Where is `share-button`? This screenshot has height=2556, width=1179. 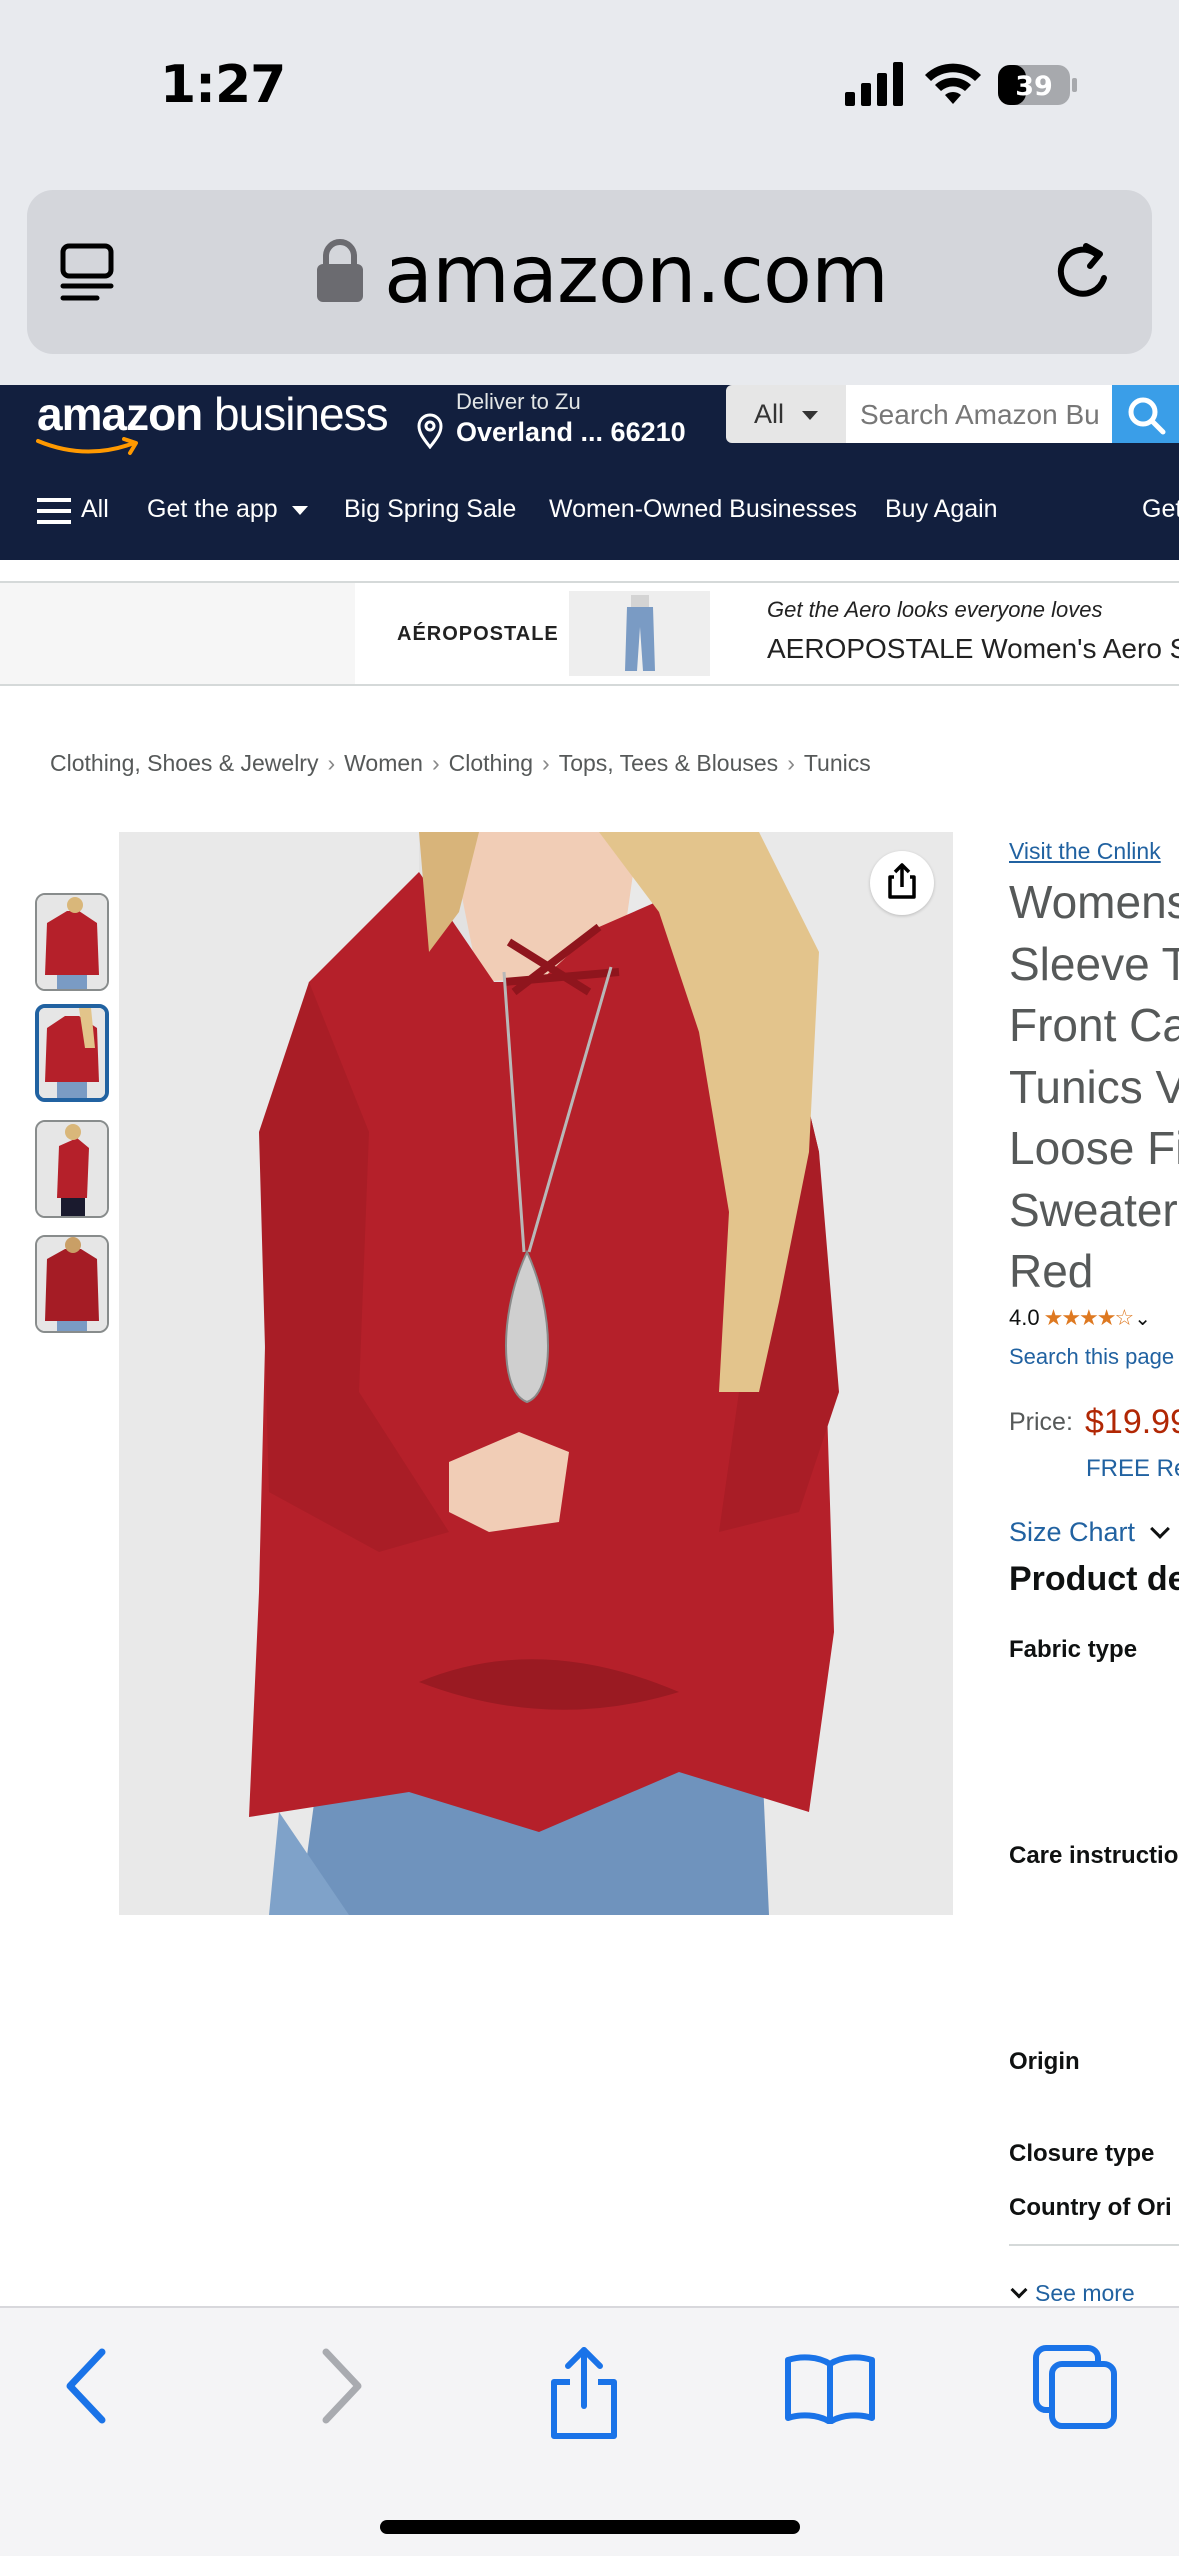
share-button is located at coordinates (902, 883).